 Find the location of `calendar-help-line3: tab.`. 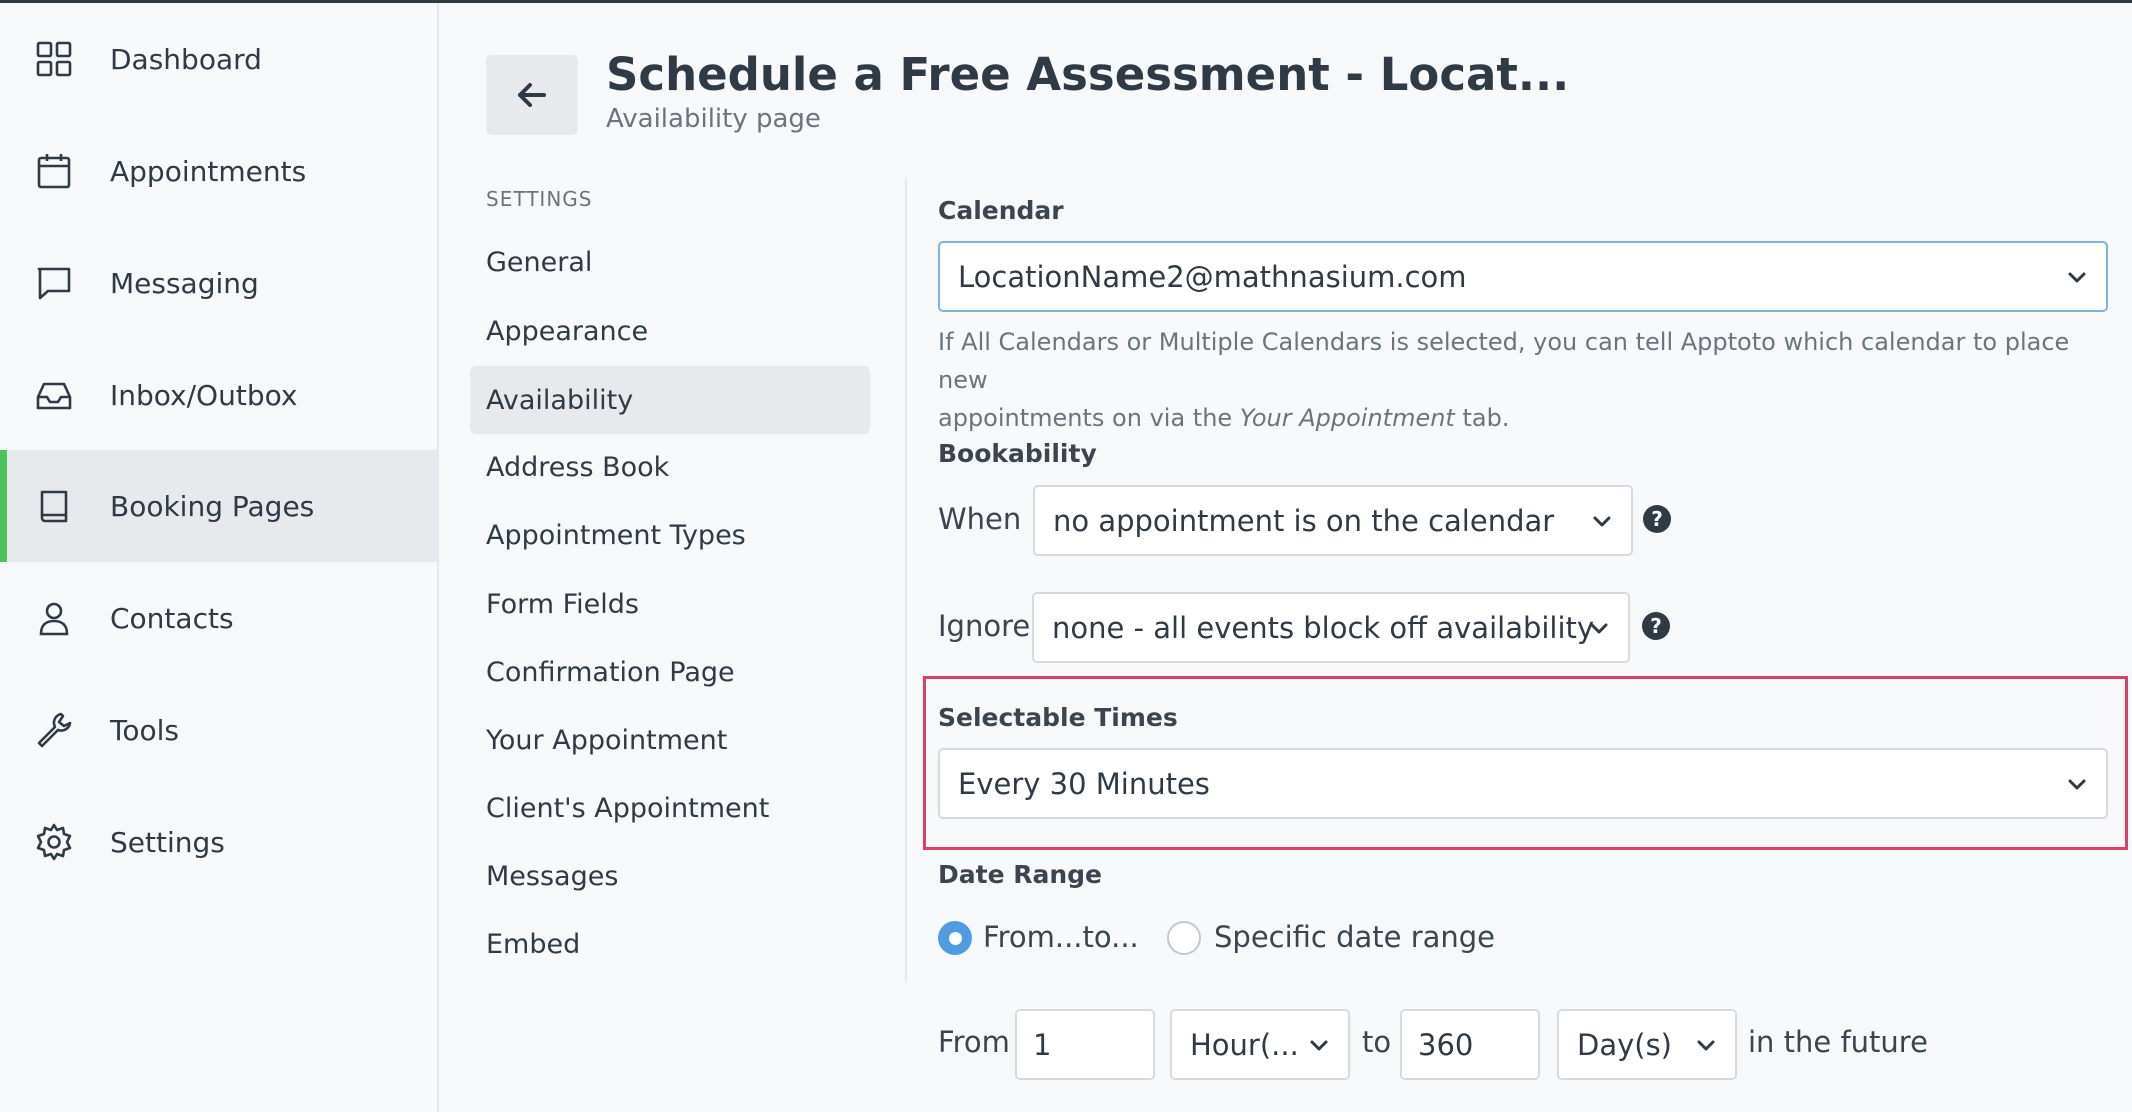

calendar-help-line3: tab. is located at coordinates (1482, 418).